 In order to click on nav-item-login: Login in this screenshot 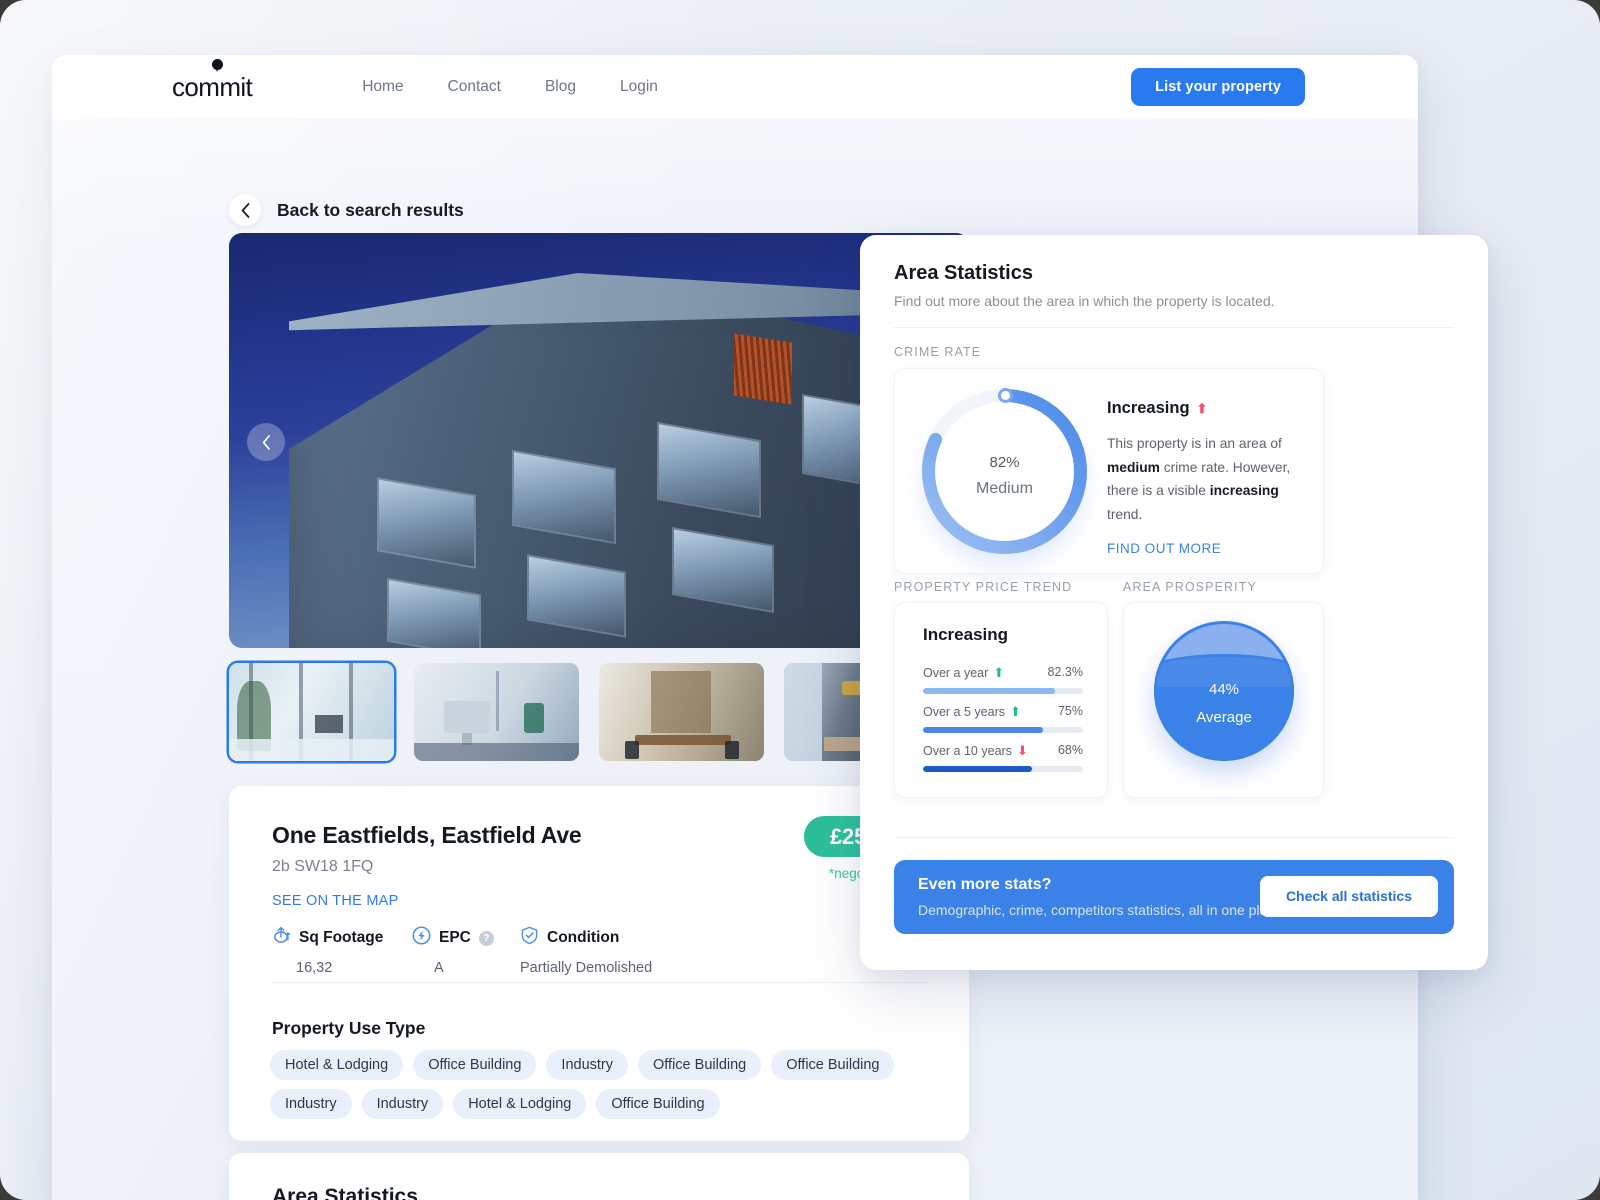, I will do `click(639, 87)`.